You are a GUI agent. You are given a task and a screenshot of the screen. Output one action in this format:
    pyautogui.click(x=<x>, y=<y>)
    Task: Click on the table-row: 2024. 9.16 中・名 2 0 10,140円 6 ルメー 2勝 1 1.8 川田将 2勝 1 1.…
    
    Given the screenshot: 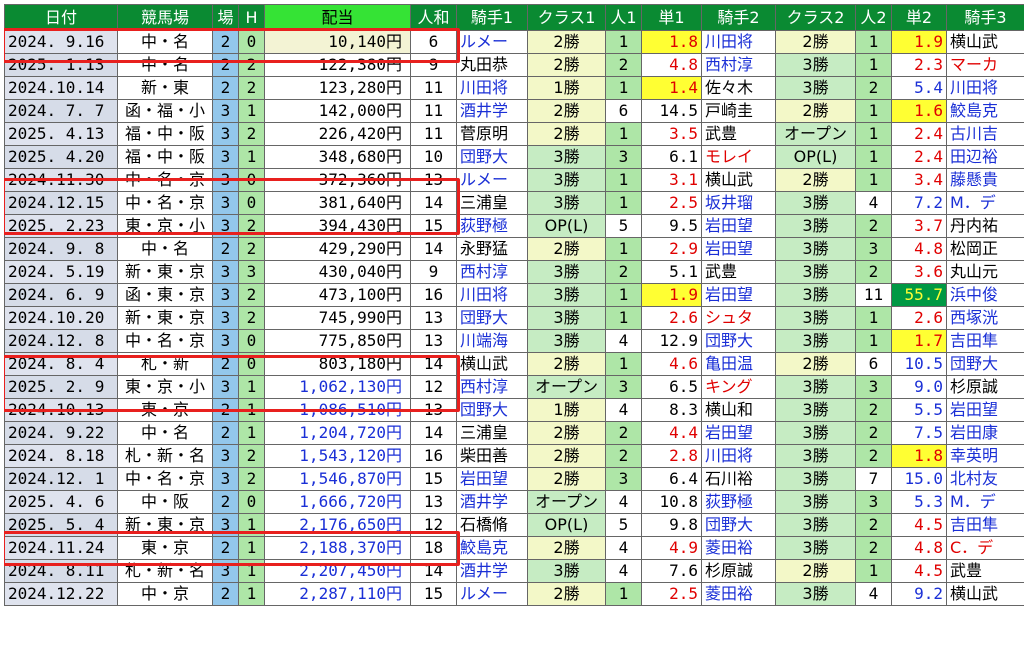 What is the action you would take?
    pyautogui.click(x=514, y=42)
    